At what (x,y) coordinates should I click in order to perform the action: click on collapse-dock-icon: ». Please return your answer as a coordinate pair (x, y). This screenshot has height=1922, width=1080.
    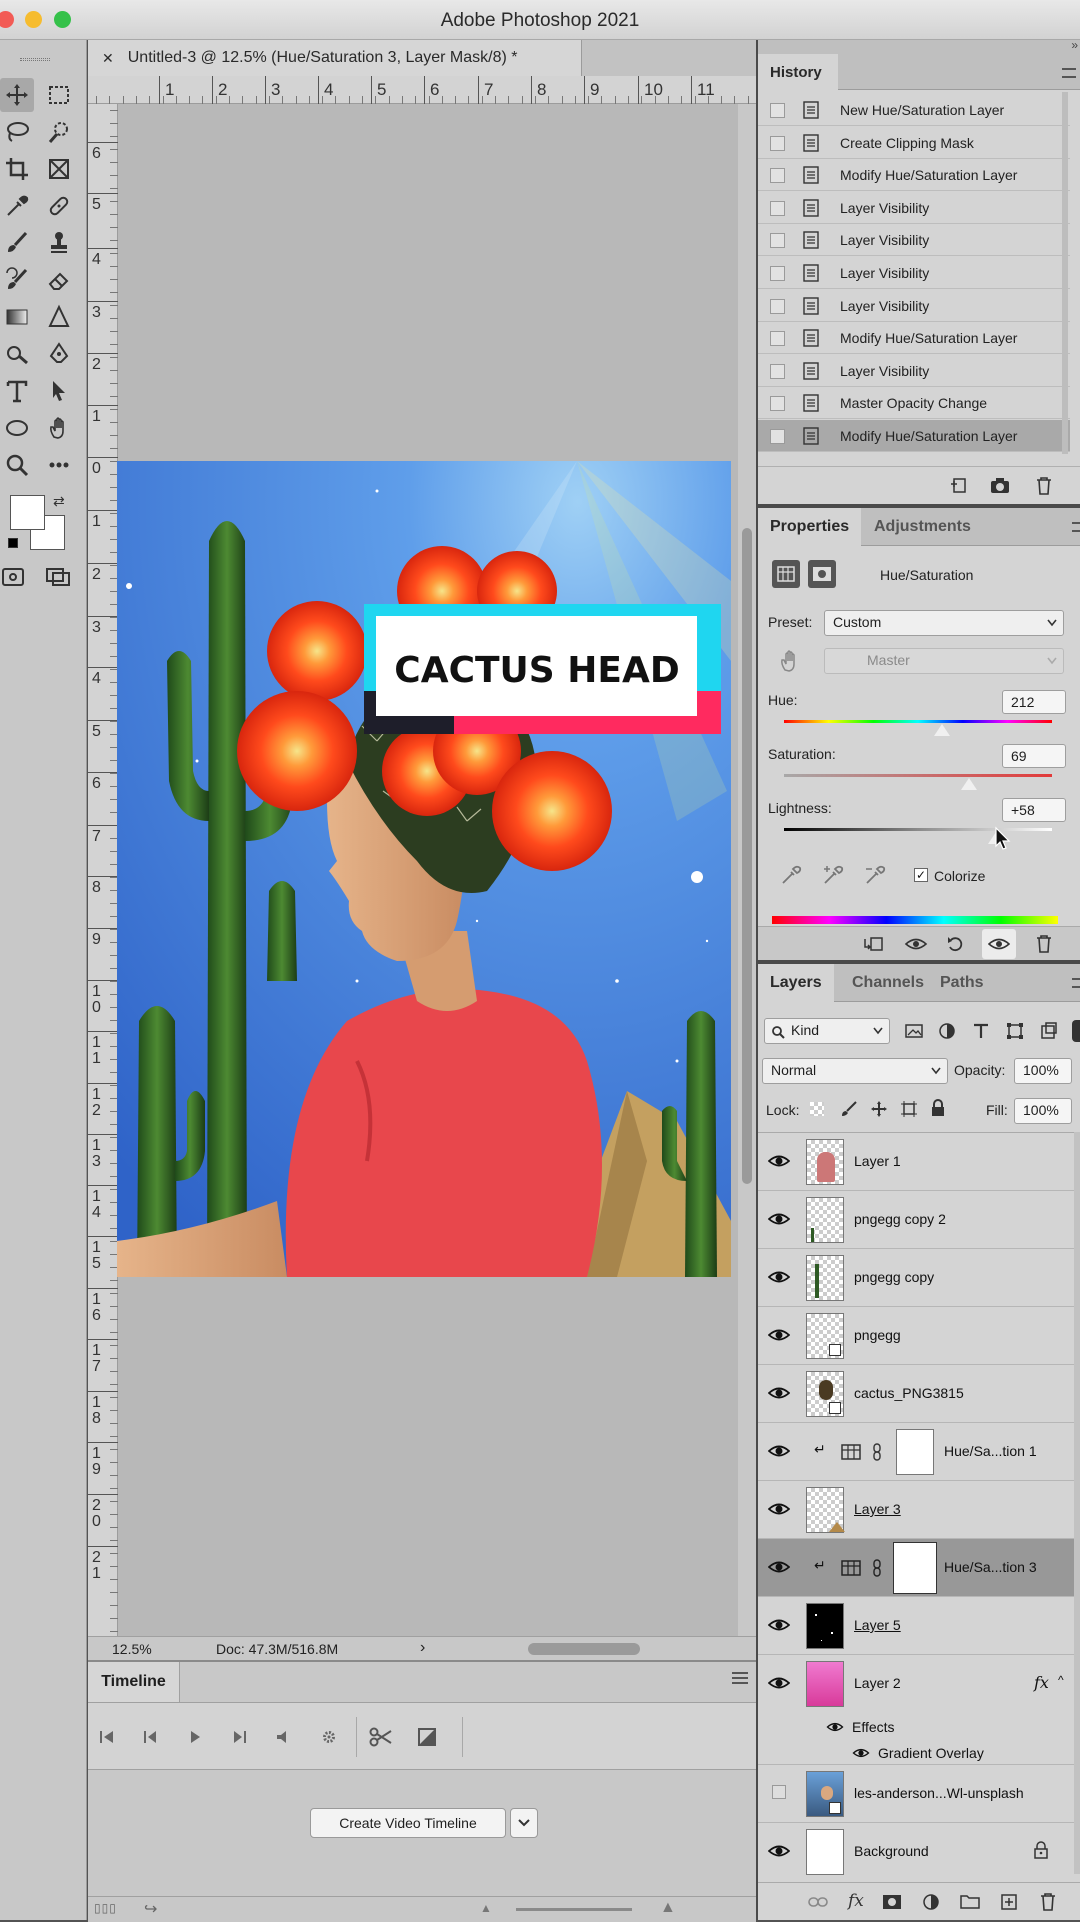
    Looking at the image, I should click on (1074, 45).